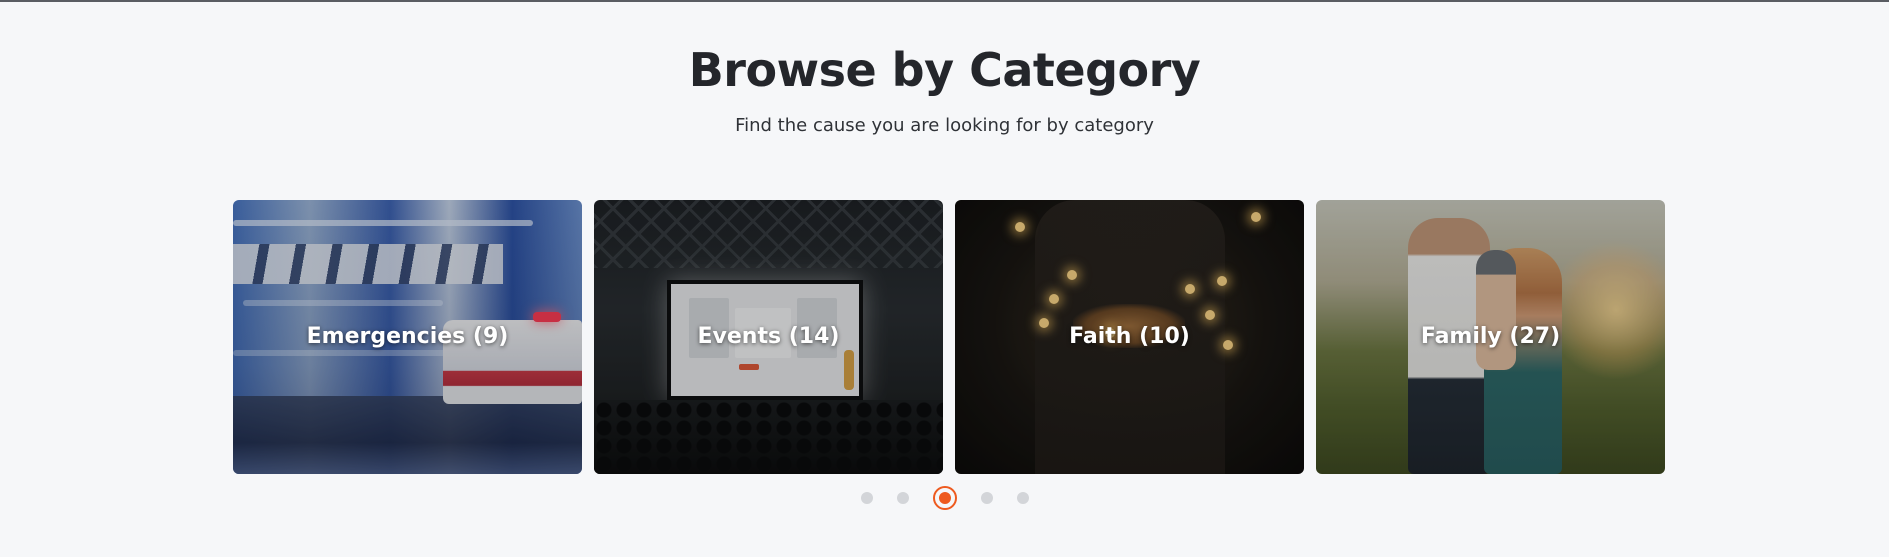 Image resolution: width=1889 pixels, height=557 pixels. I want to click on carousel-pagination, so click(944, 498).